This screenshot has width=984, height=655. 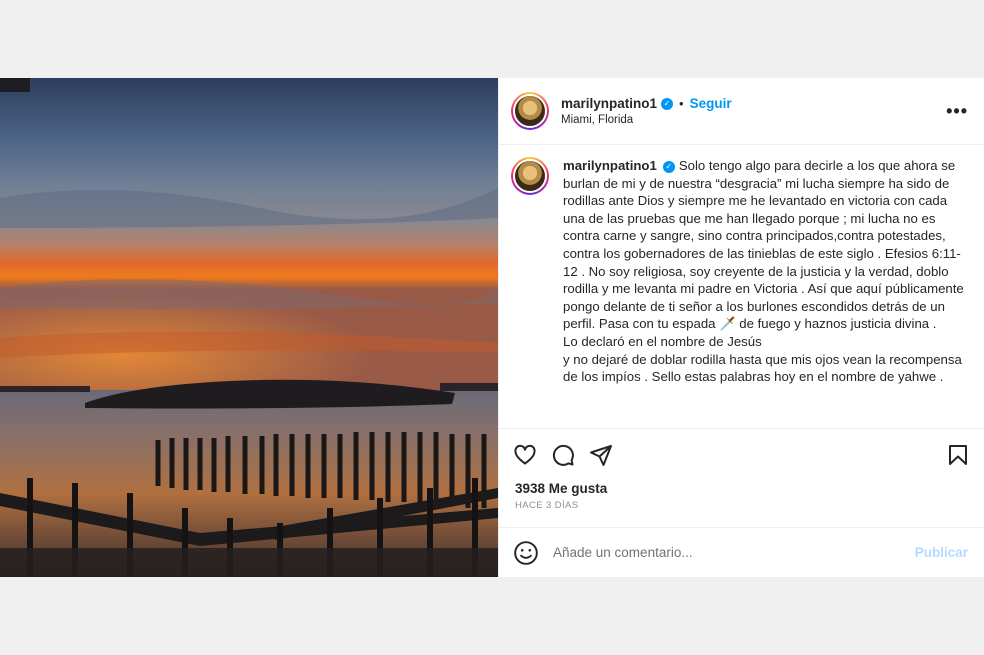 What do you see at coordinates (941, 552) in the screenshot?
I see `publish-button: Publicar` at bounding box center [941, 552].